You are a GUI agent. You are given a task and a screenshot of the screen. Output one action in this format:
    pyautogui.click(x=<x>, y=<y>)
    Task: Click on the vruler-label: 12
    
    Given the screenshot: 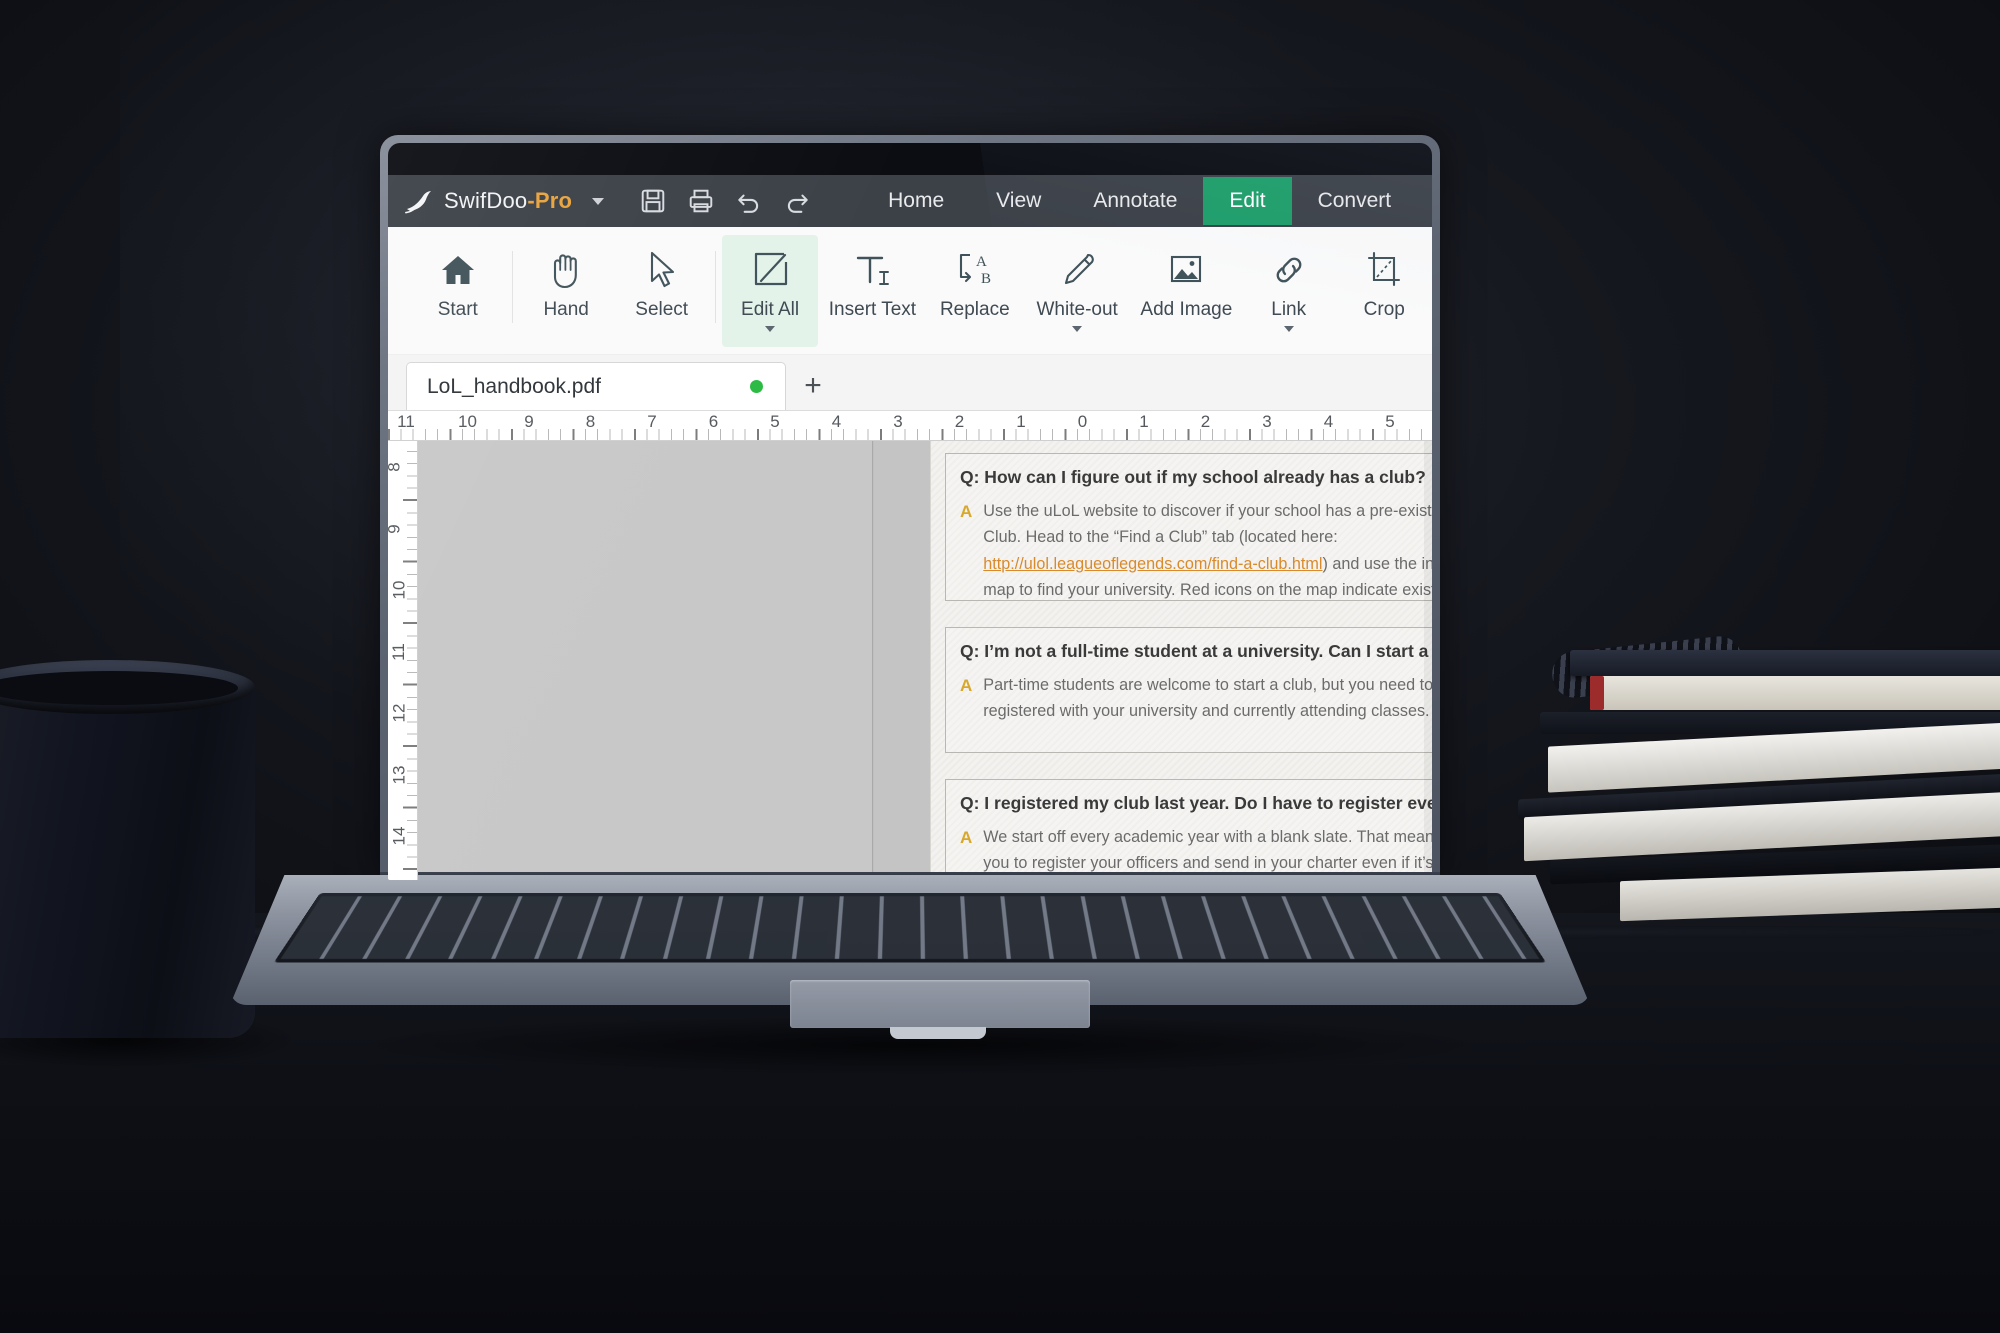 What is the action you would take?
    pyautogui.click(x=399, y=713)
    